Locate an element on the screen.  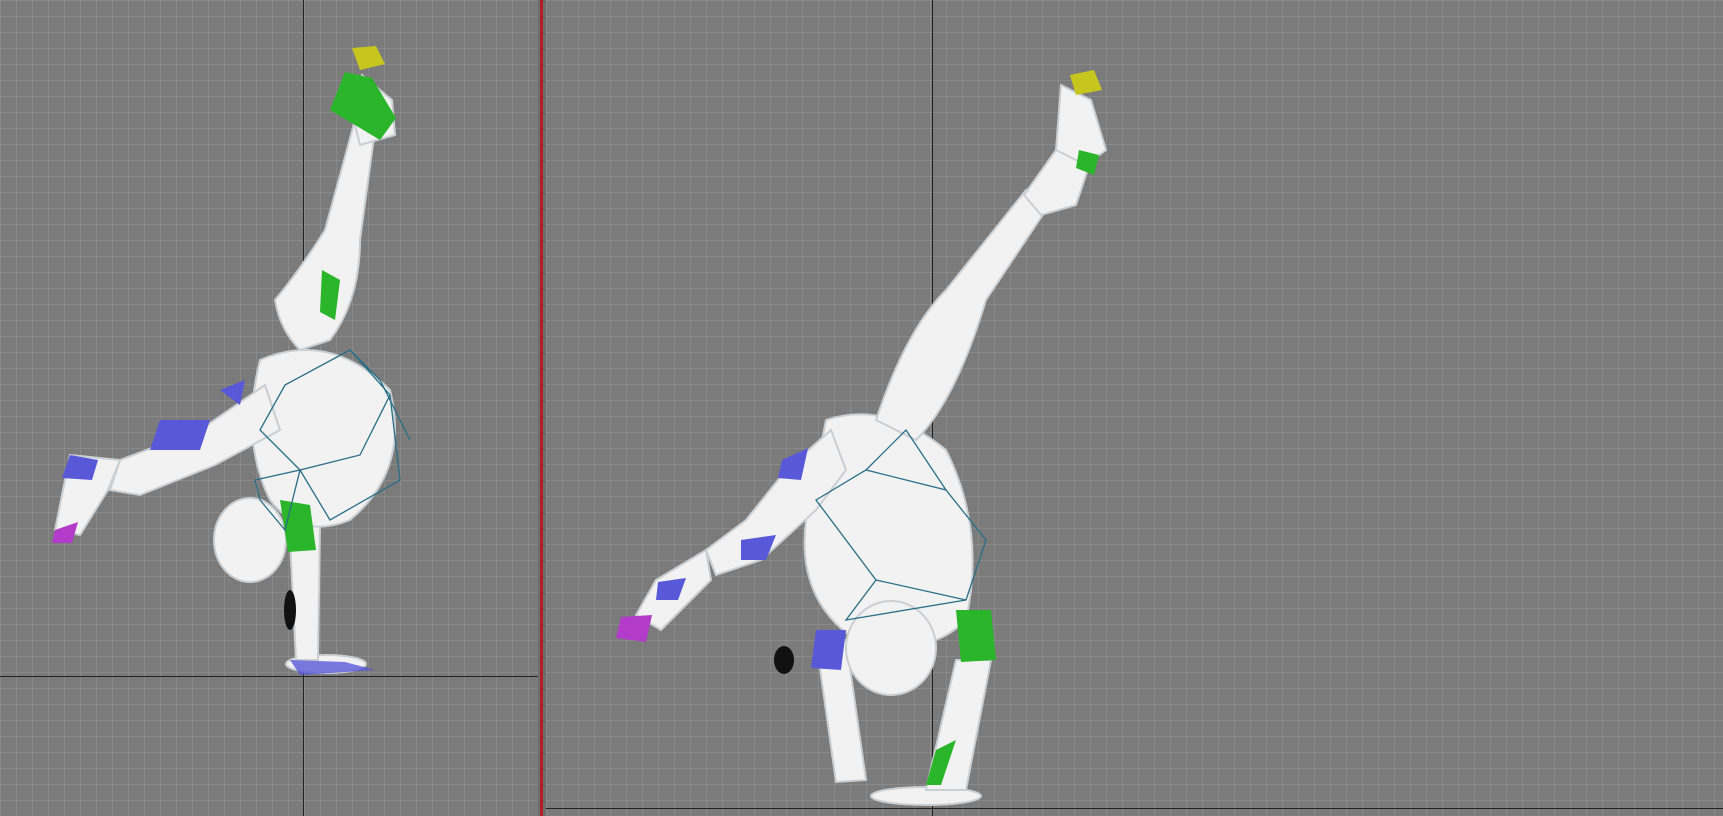
left-arm-marker is located at coordinates (828, 650).